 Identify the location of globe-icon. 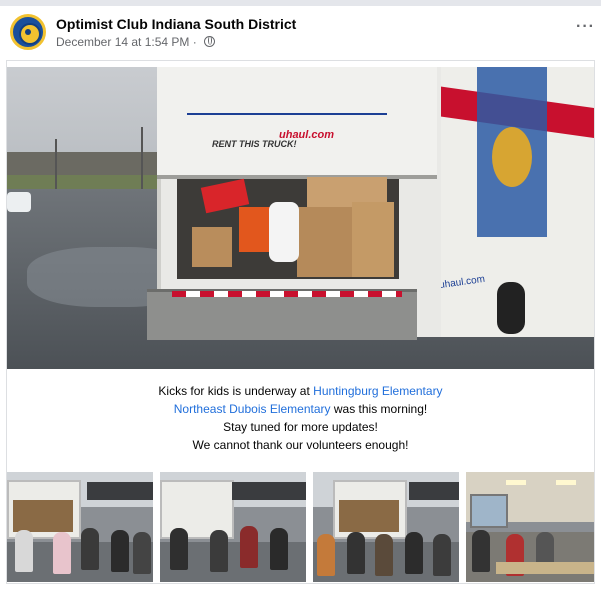
(210, 41).